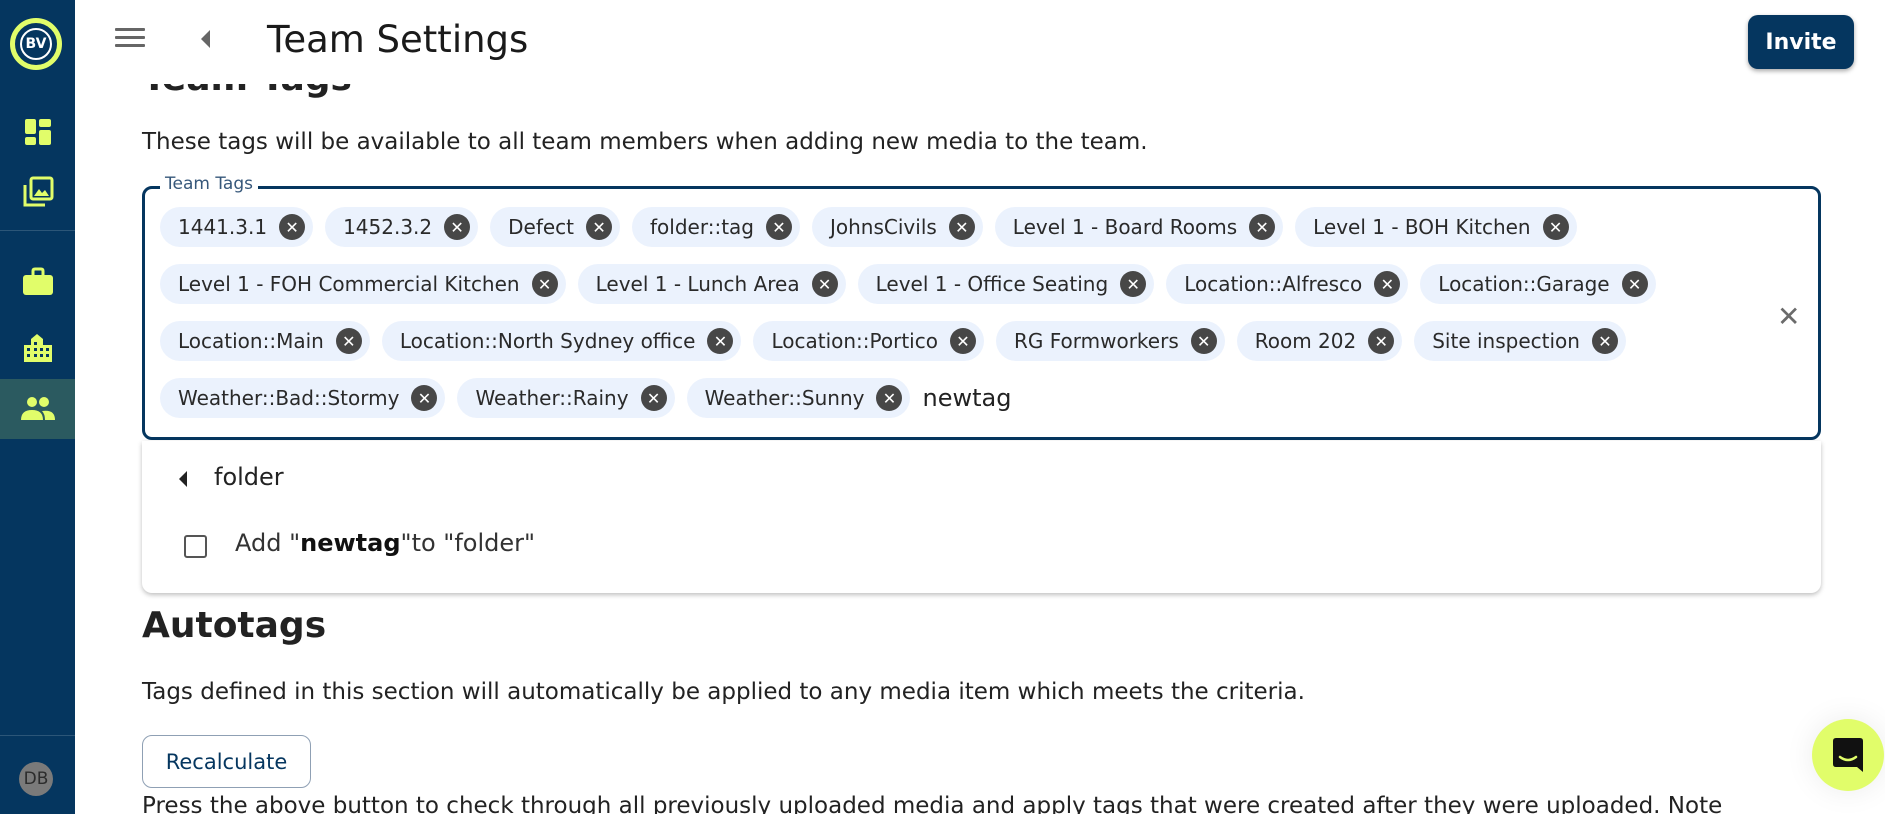 The image size is (1885, 814). What do you see at coordinates (1096, 341) in the screenshot?
I see `tag-chip-label: RG Formworkers` at bounding box center [1096, 341].